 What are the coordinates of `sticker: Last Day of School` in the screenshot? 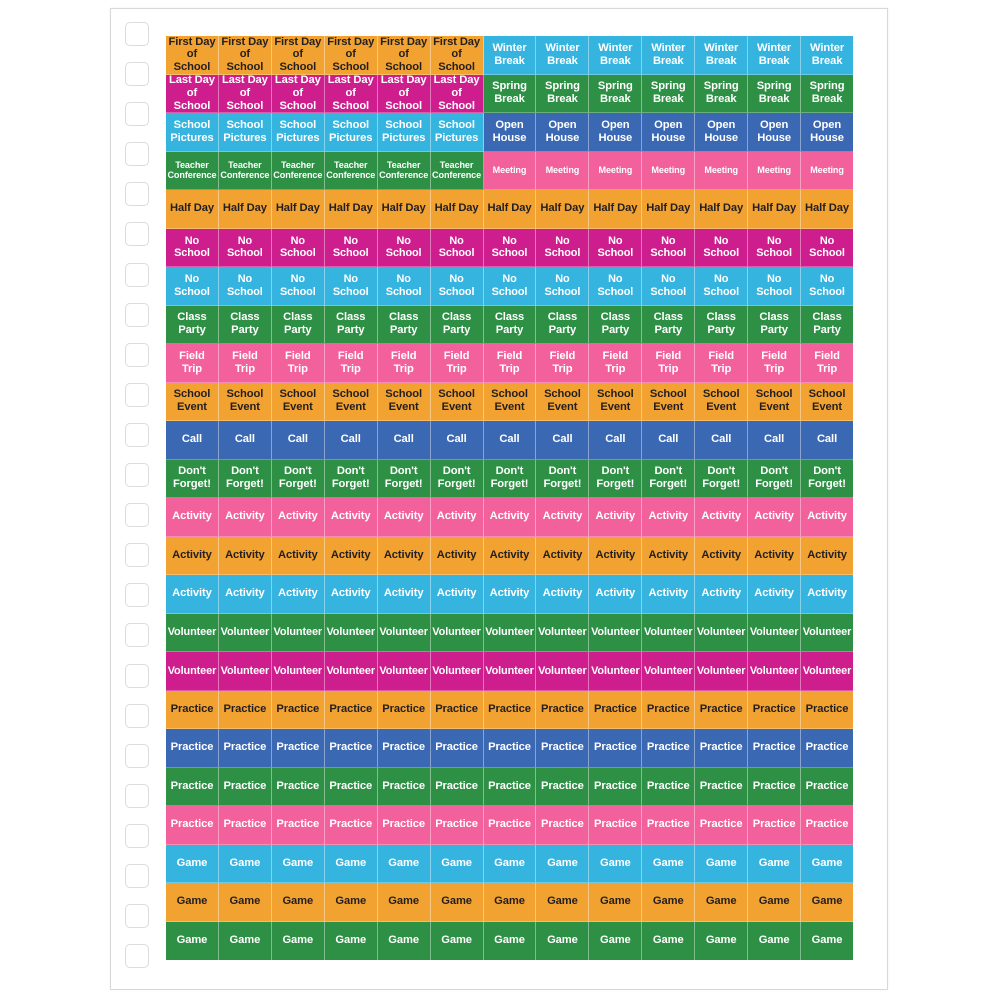 It's located at (298, 93).